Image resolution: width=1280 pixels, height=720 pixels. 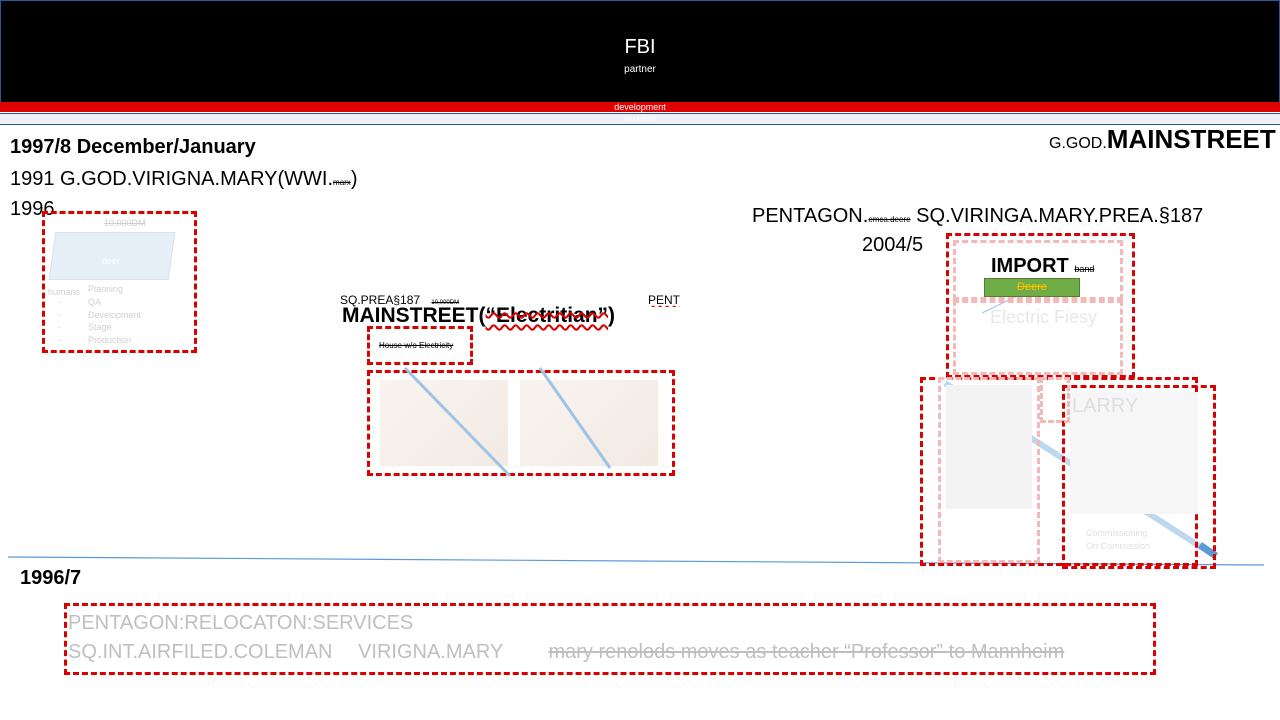 What do you see at coordinates (430, 652) in the screenshot?
I see `virigna-text: VIRIGNA.MARY` at bounding box center [430, 652].